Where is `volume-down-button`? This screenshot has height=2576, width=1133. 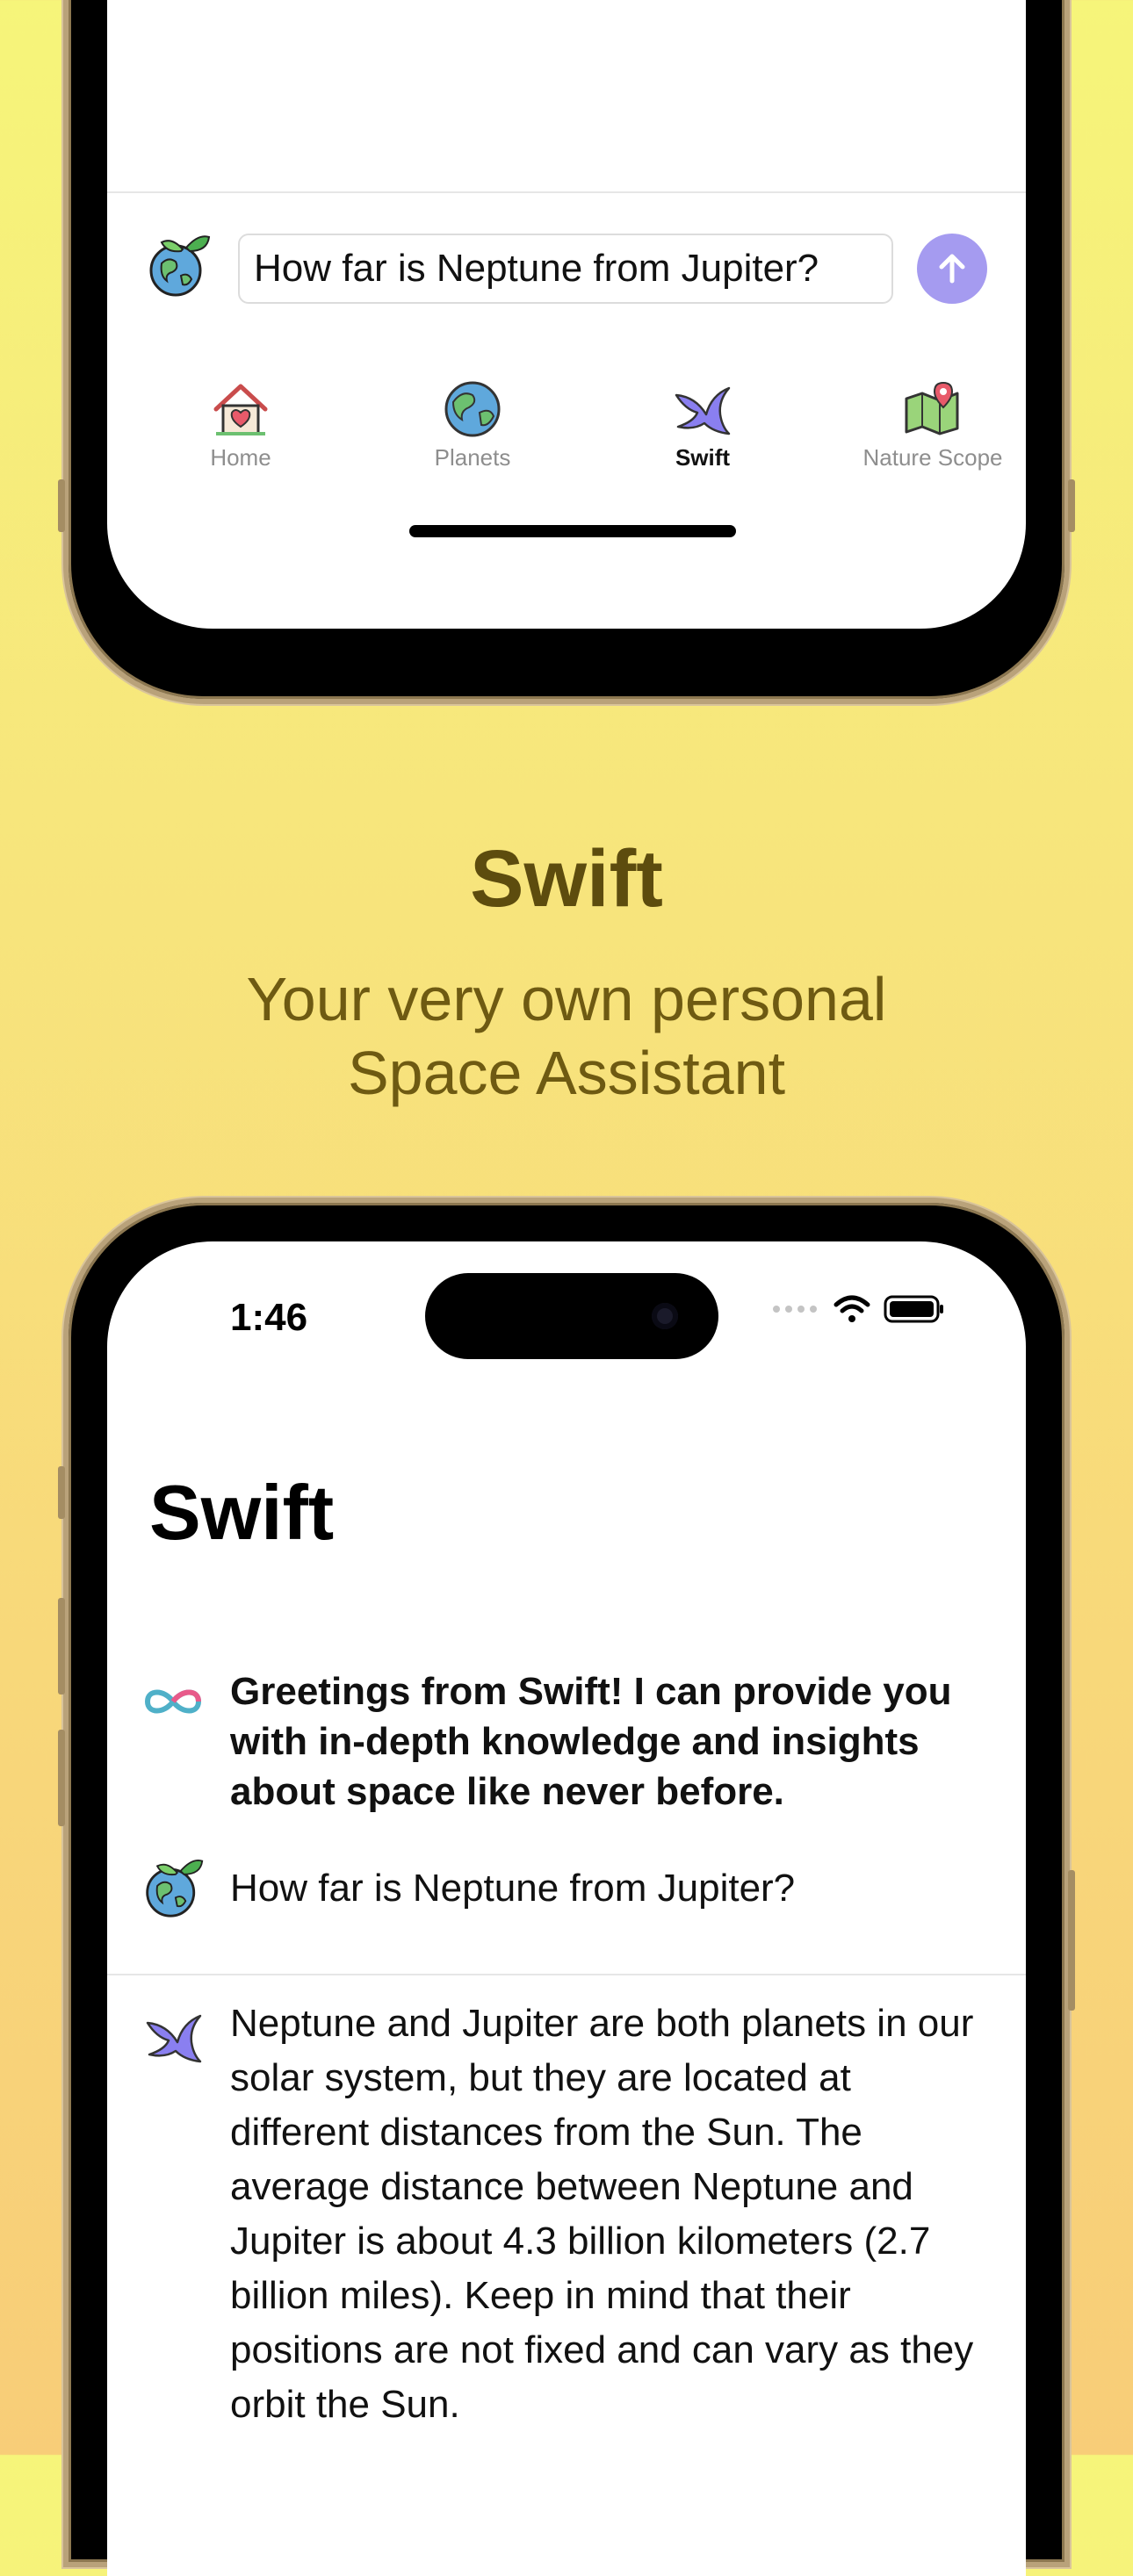 volume-down-button is located at coordinates (61, 1778).